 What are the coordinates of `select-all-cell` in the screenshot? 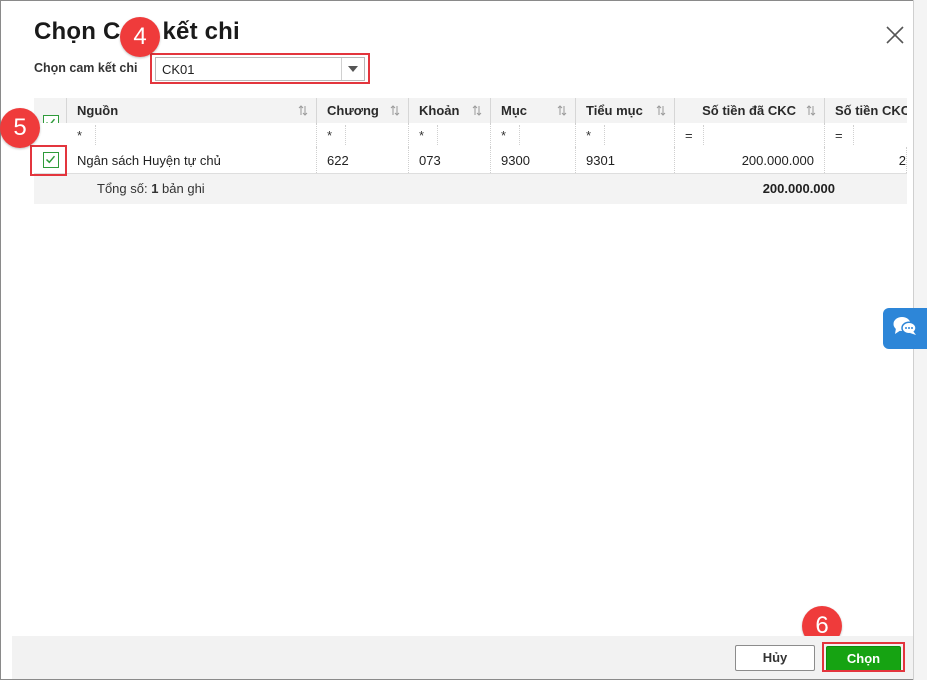 It's located at (50, 114).